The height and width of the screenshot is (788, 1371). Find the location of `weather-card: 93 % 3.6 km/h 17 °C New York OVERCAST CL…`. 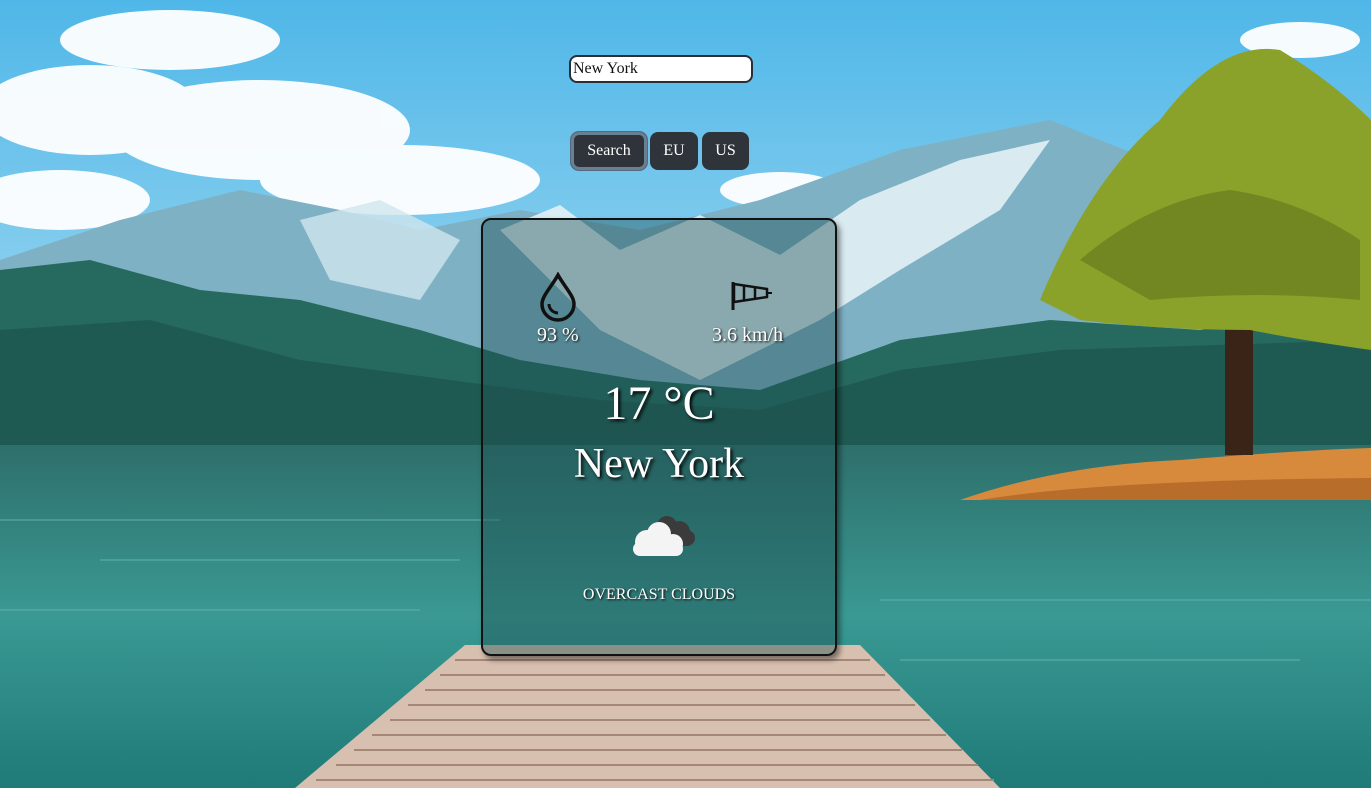

weather-card: 93 % 3.6 km/h 17 °C New York OVERCAST CL… is located at coordinates (659, 437).